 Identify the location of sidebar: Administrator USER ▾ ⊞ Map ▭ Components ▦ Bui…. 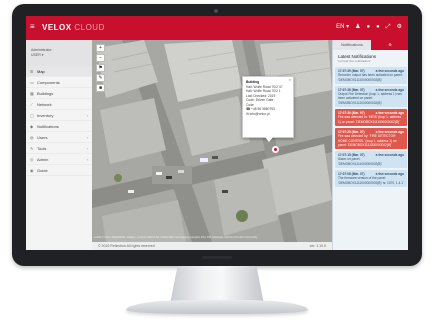
(59, 145).